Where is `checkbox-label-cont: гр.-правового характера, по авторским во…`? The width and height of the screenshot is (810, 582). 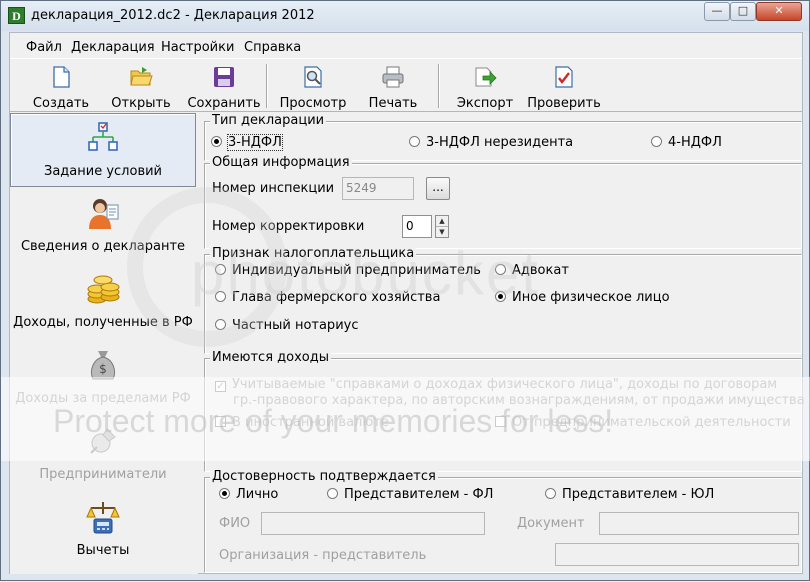
checkbox-label-cont: гр.-правового характера, по авторским во… is located at coordinates (521, 400).